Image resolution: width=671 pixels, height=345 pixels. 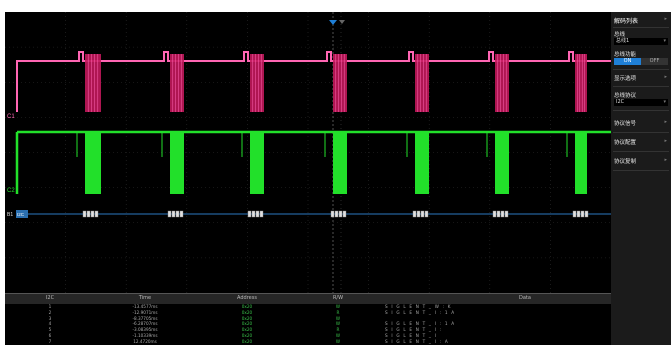 What do you see at coordinates (642, 142) in the screenshot?
I see `protocol-config-item: 协议配置 ▸` at bounding box center [642, 142].